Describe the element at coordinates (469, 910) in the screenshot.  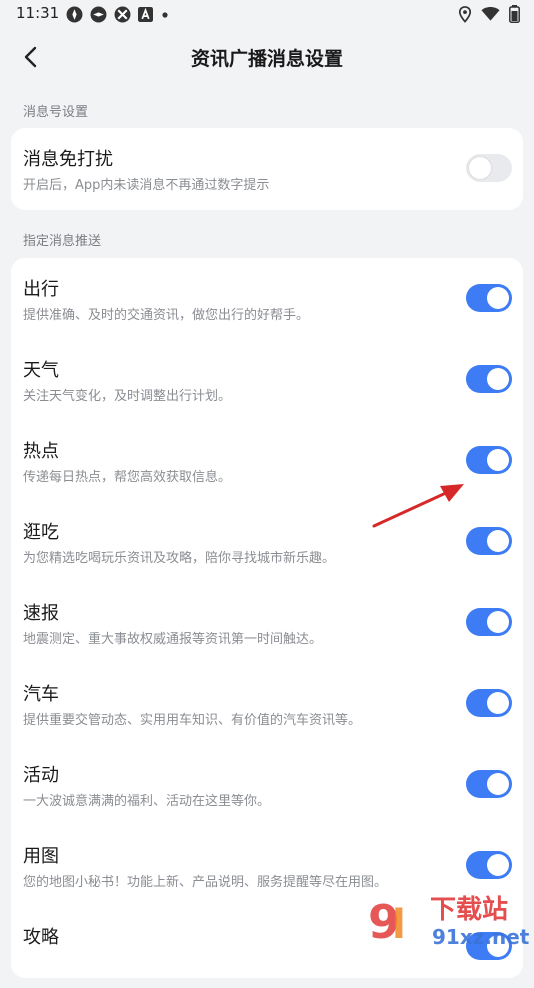
I see `svg-text: 下载站` at that location.